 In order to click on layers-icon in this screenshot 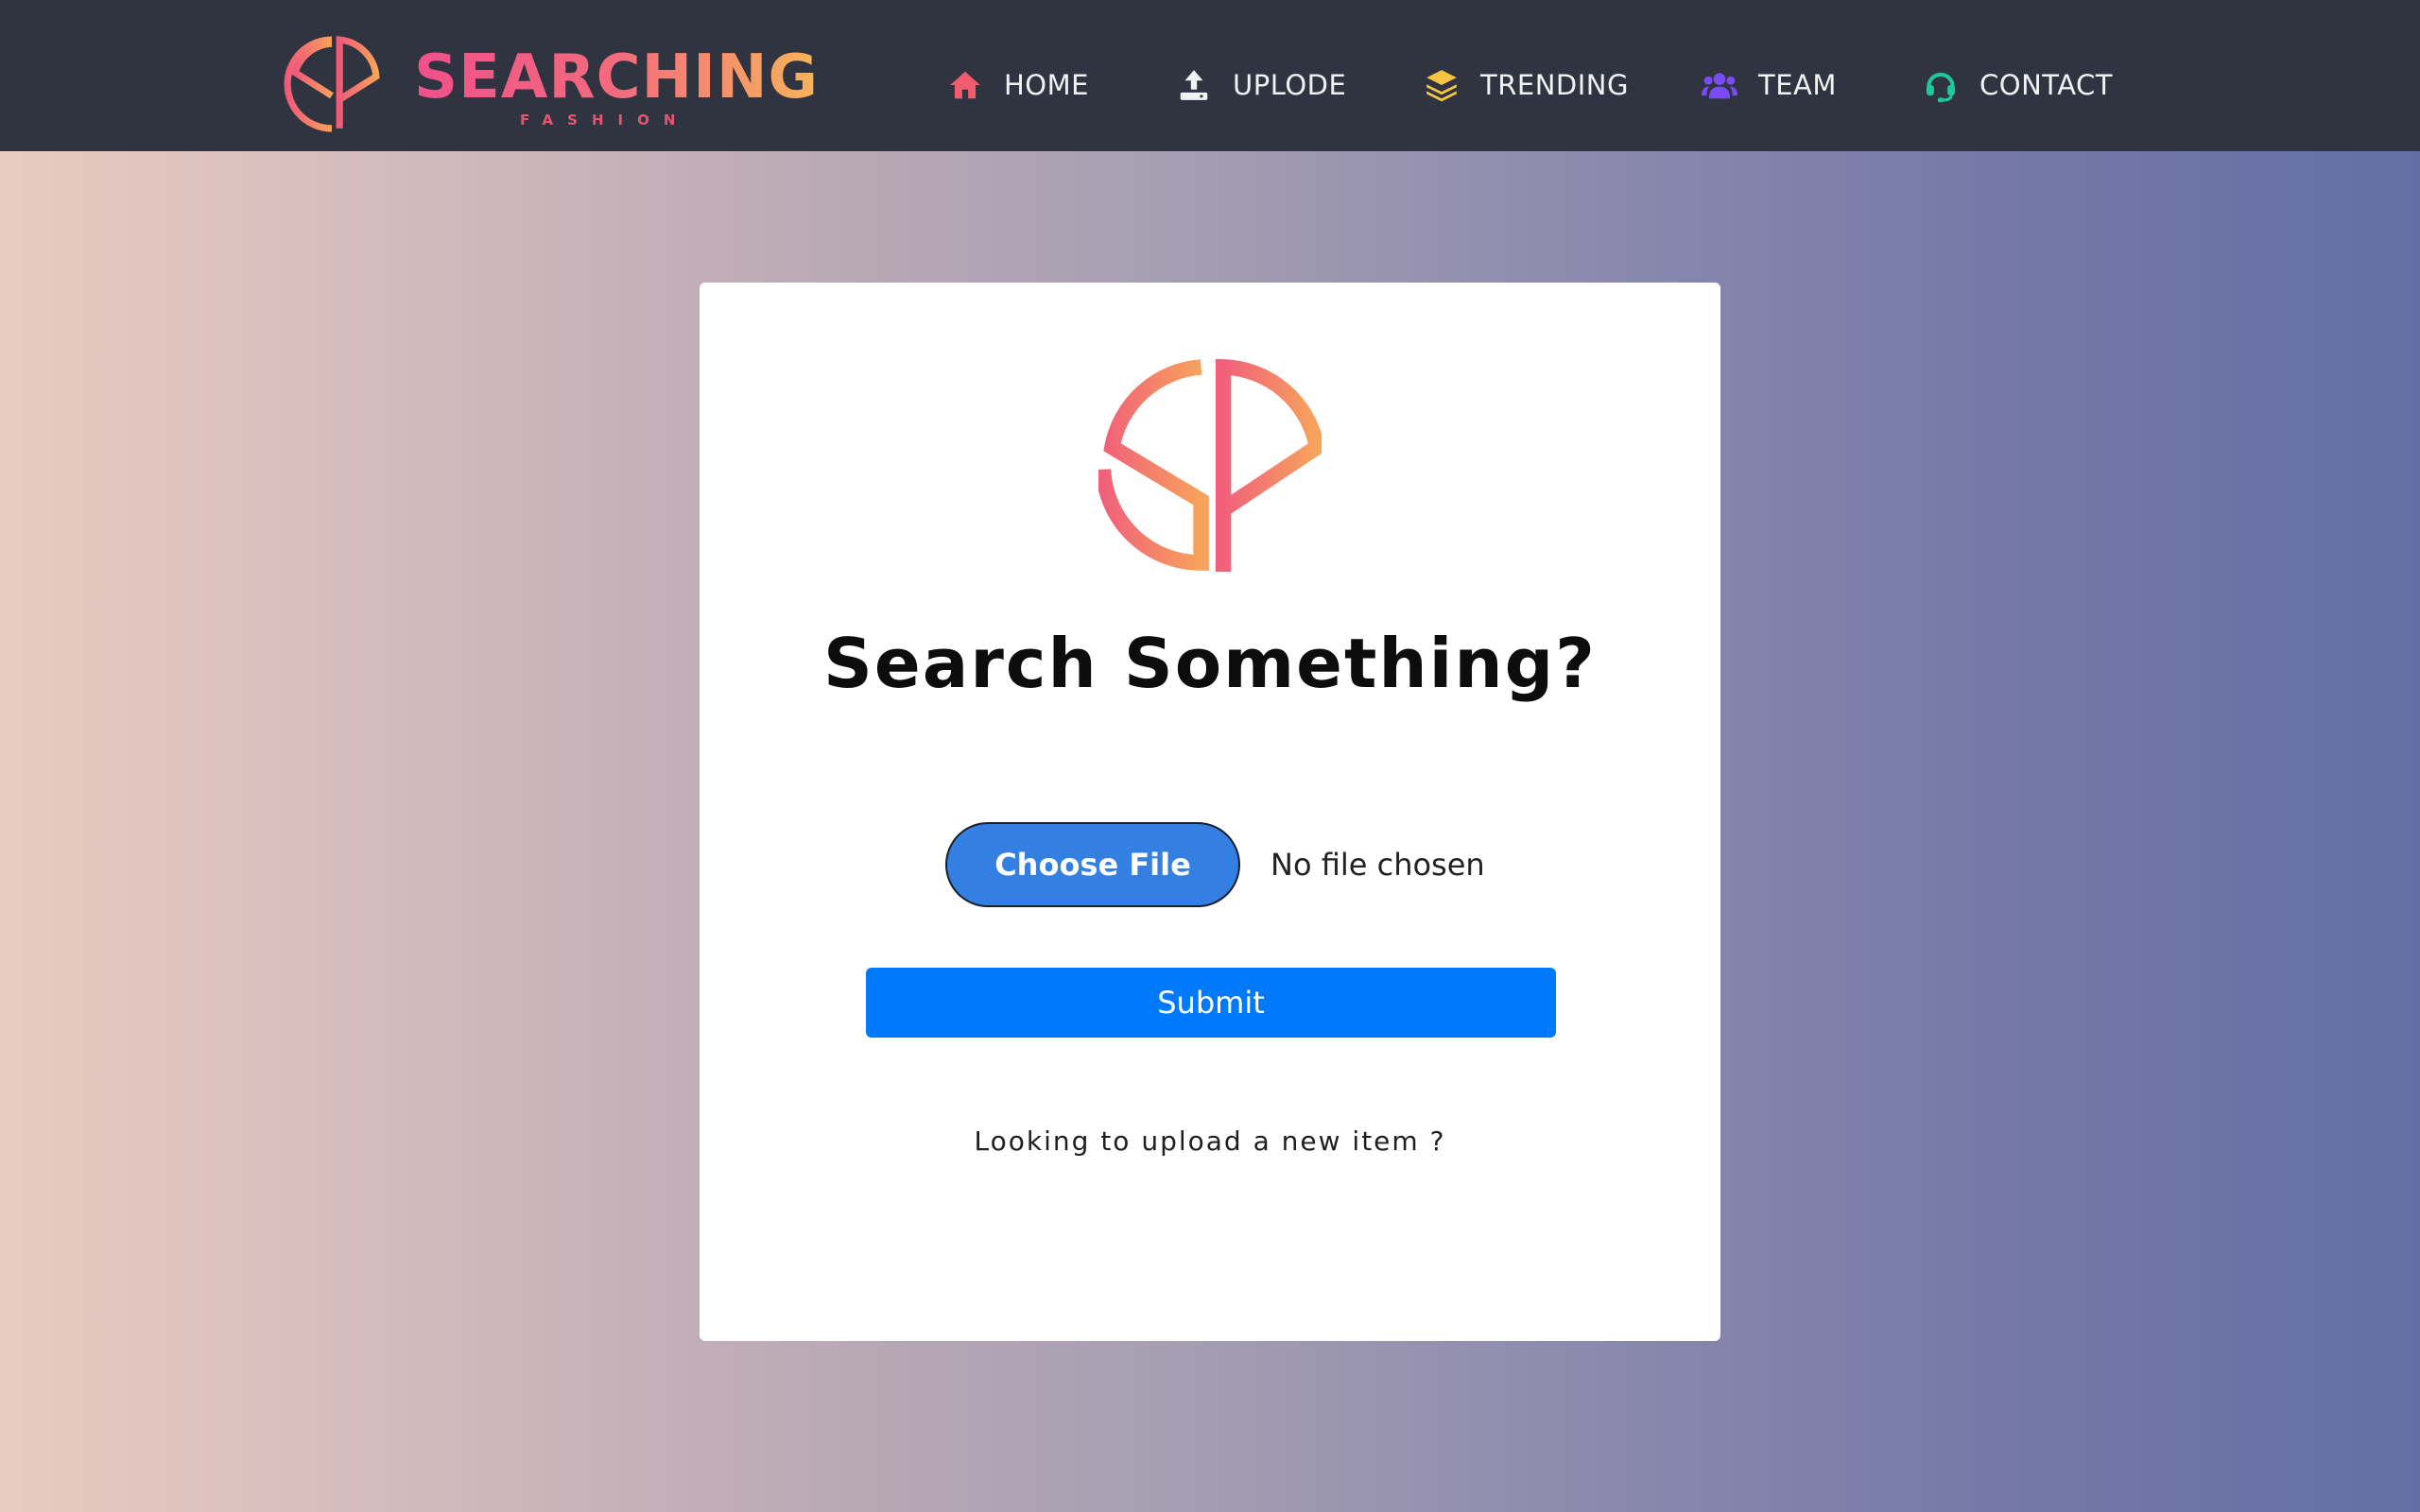, I will do `click(1441, 86)`.